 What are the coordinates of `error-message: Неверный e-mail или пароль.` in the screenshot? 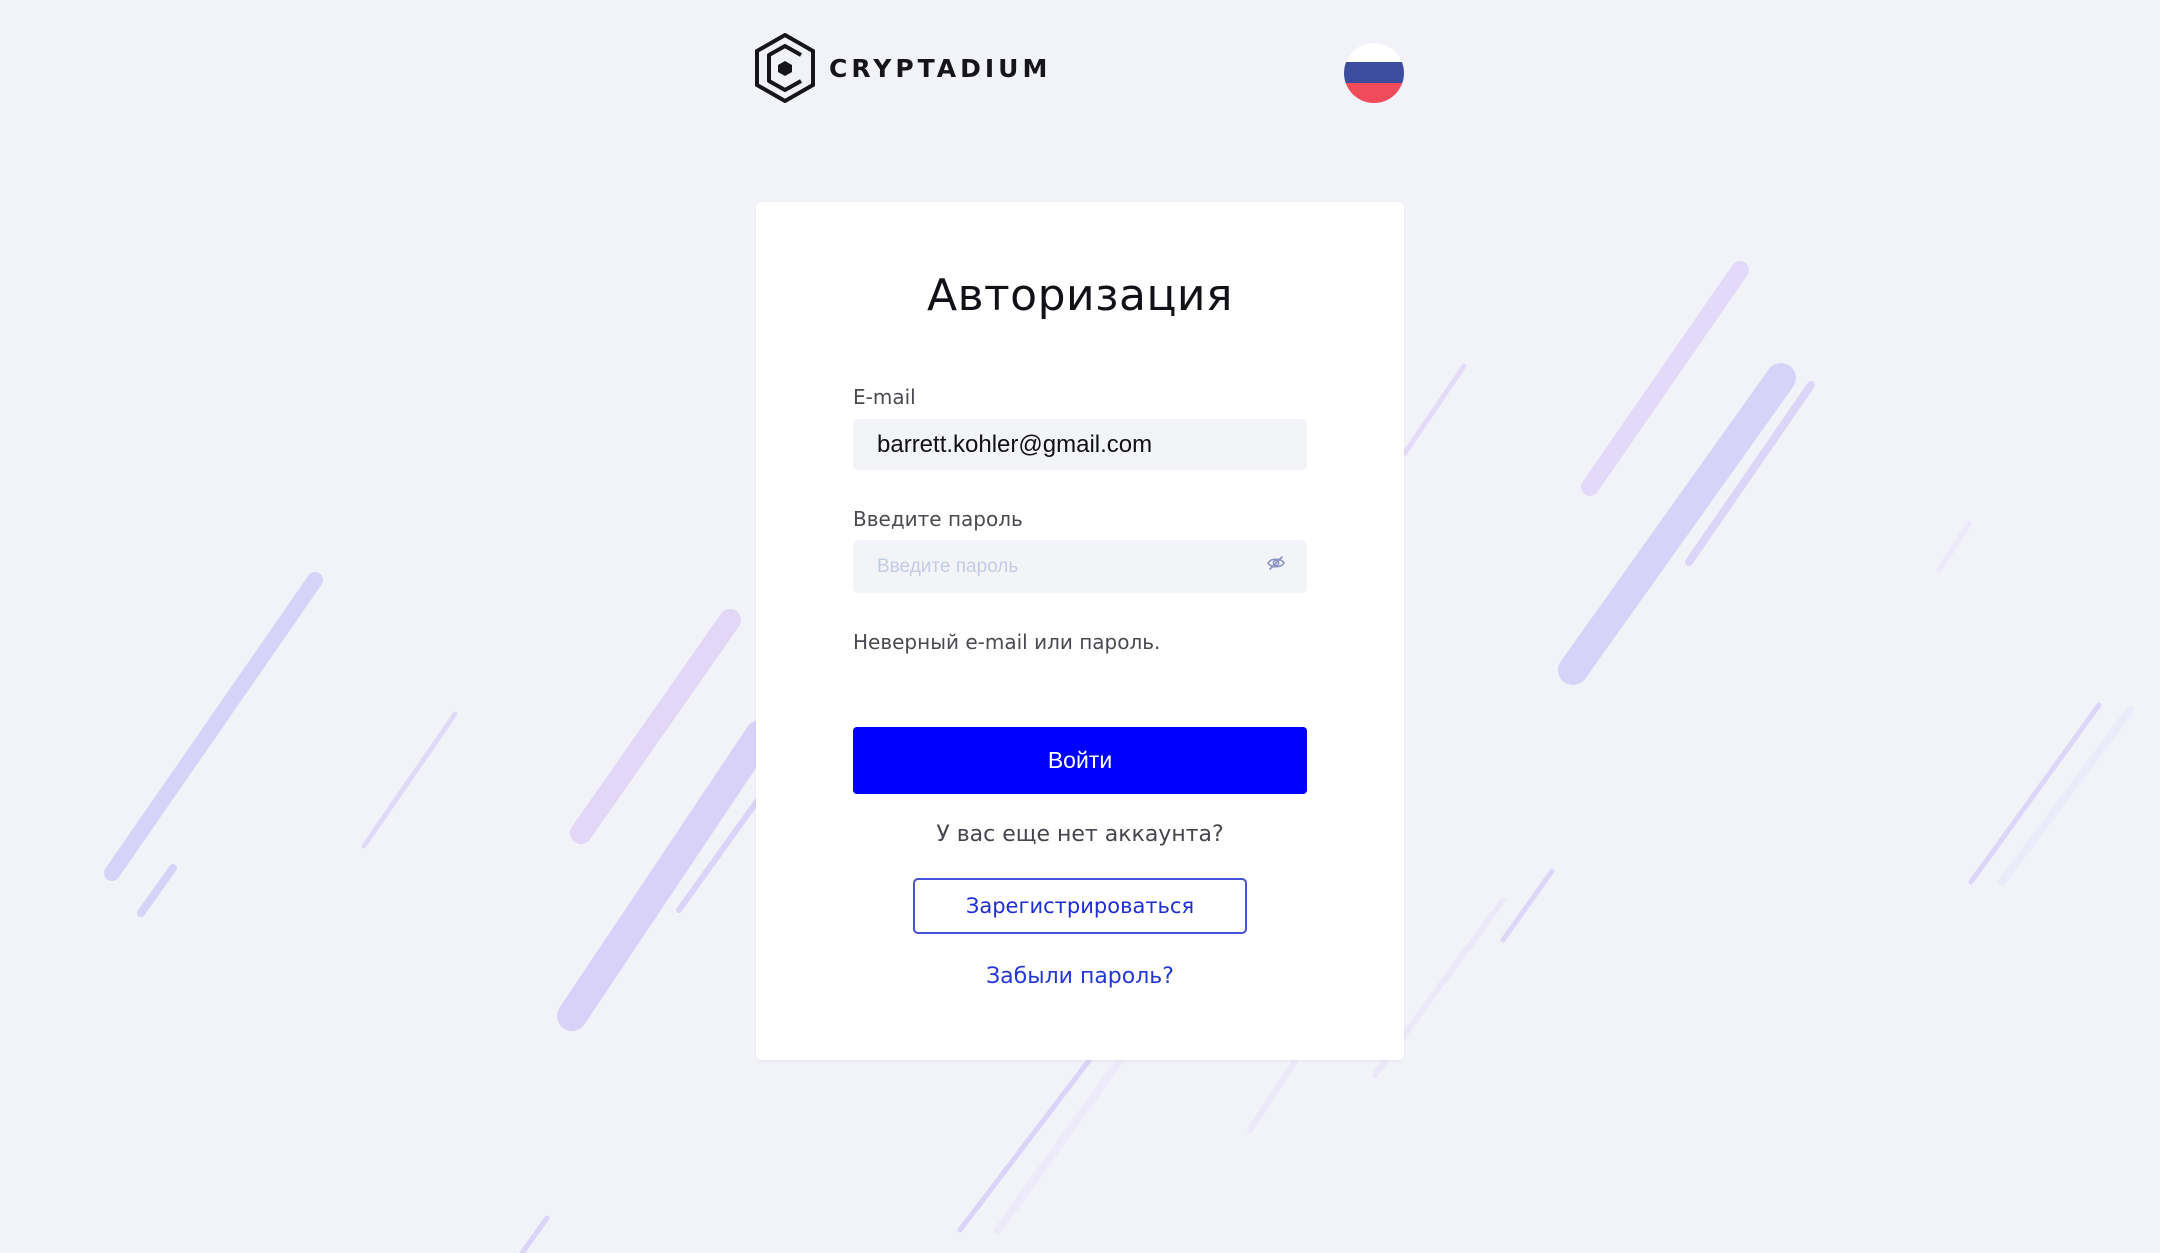 It's located at (1007, 642).